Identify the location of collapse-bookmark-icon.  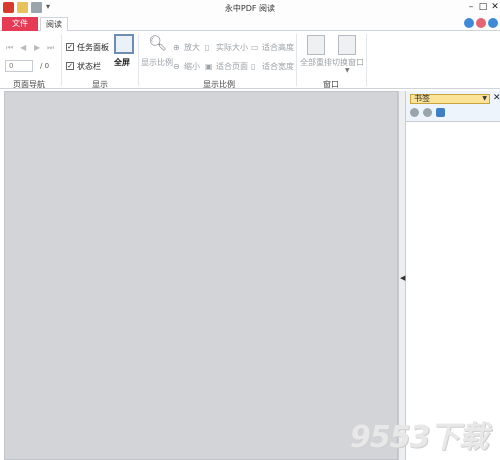
(427, 112).